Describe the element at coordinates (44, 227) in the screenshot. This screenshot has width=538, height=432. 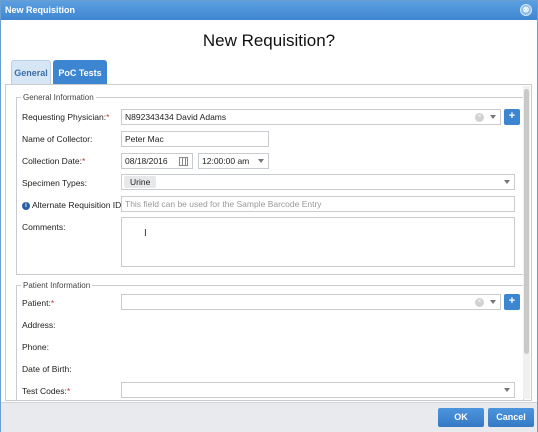
I see `comments-label: Comments:` at that location.